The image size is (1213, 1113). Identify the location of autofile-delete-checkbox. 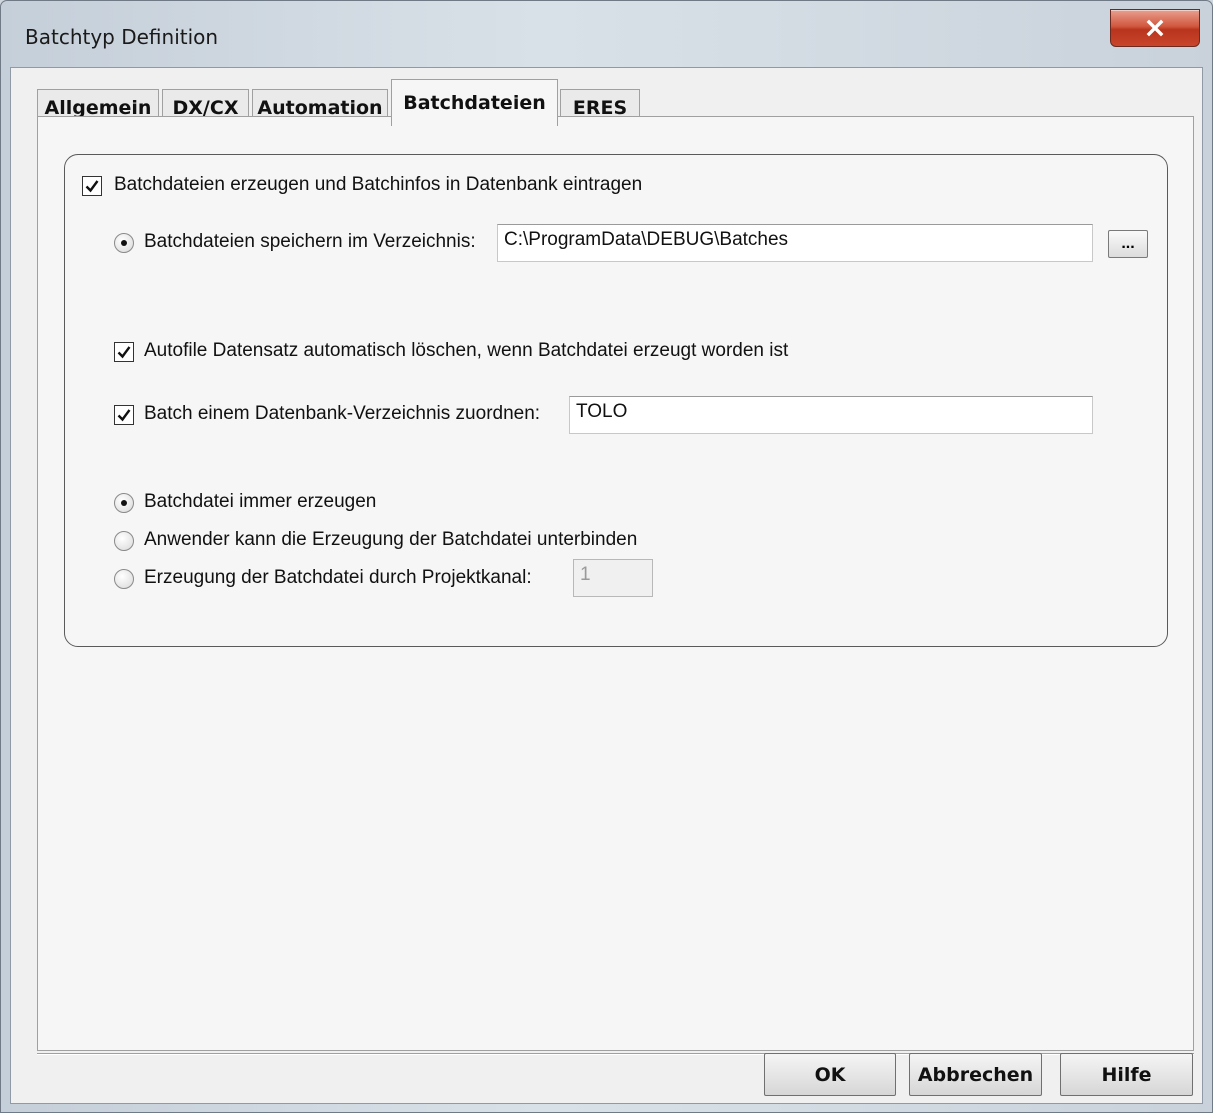
(124, 352).